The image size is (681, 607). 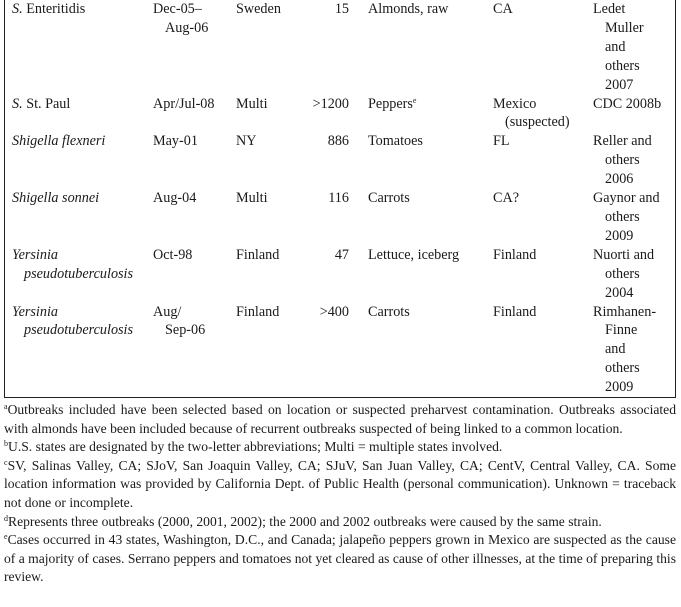 What do you see at coordinates (246, 141) in the screenshot?
I see `country-cell: NY` at bounding box center [246, 141].